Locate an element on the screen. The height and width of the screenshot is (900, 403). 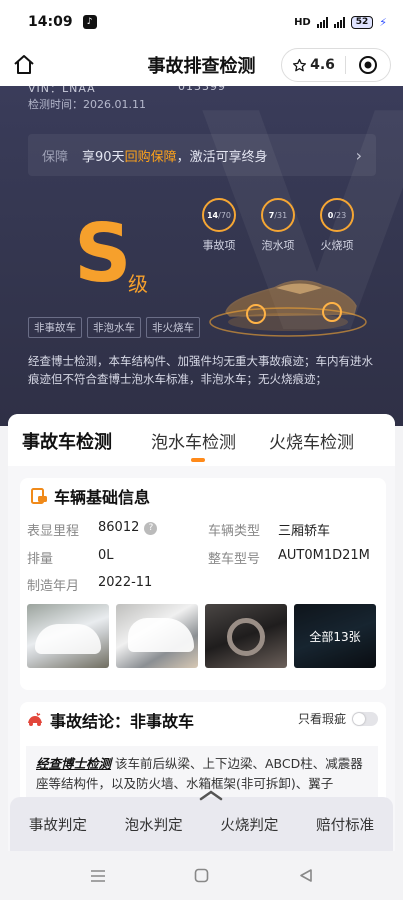
target-icon is located at coordinates (368, 65).